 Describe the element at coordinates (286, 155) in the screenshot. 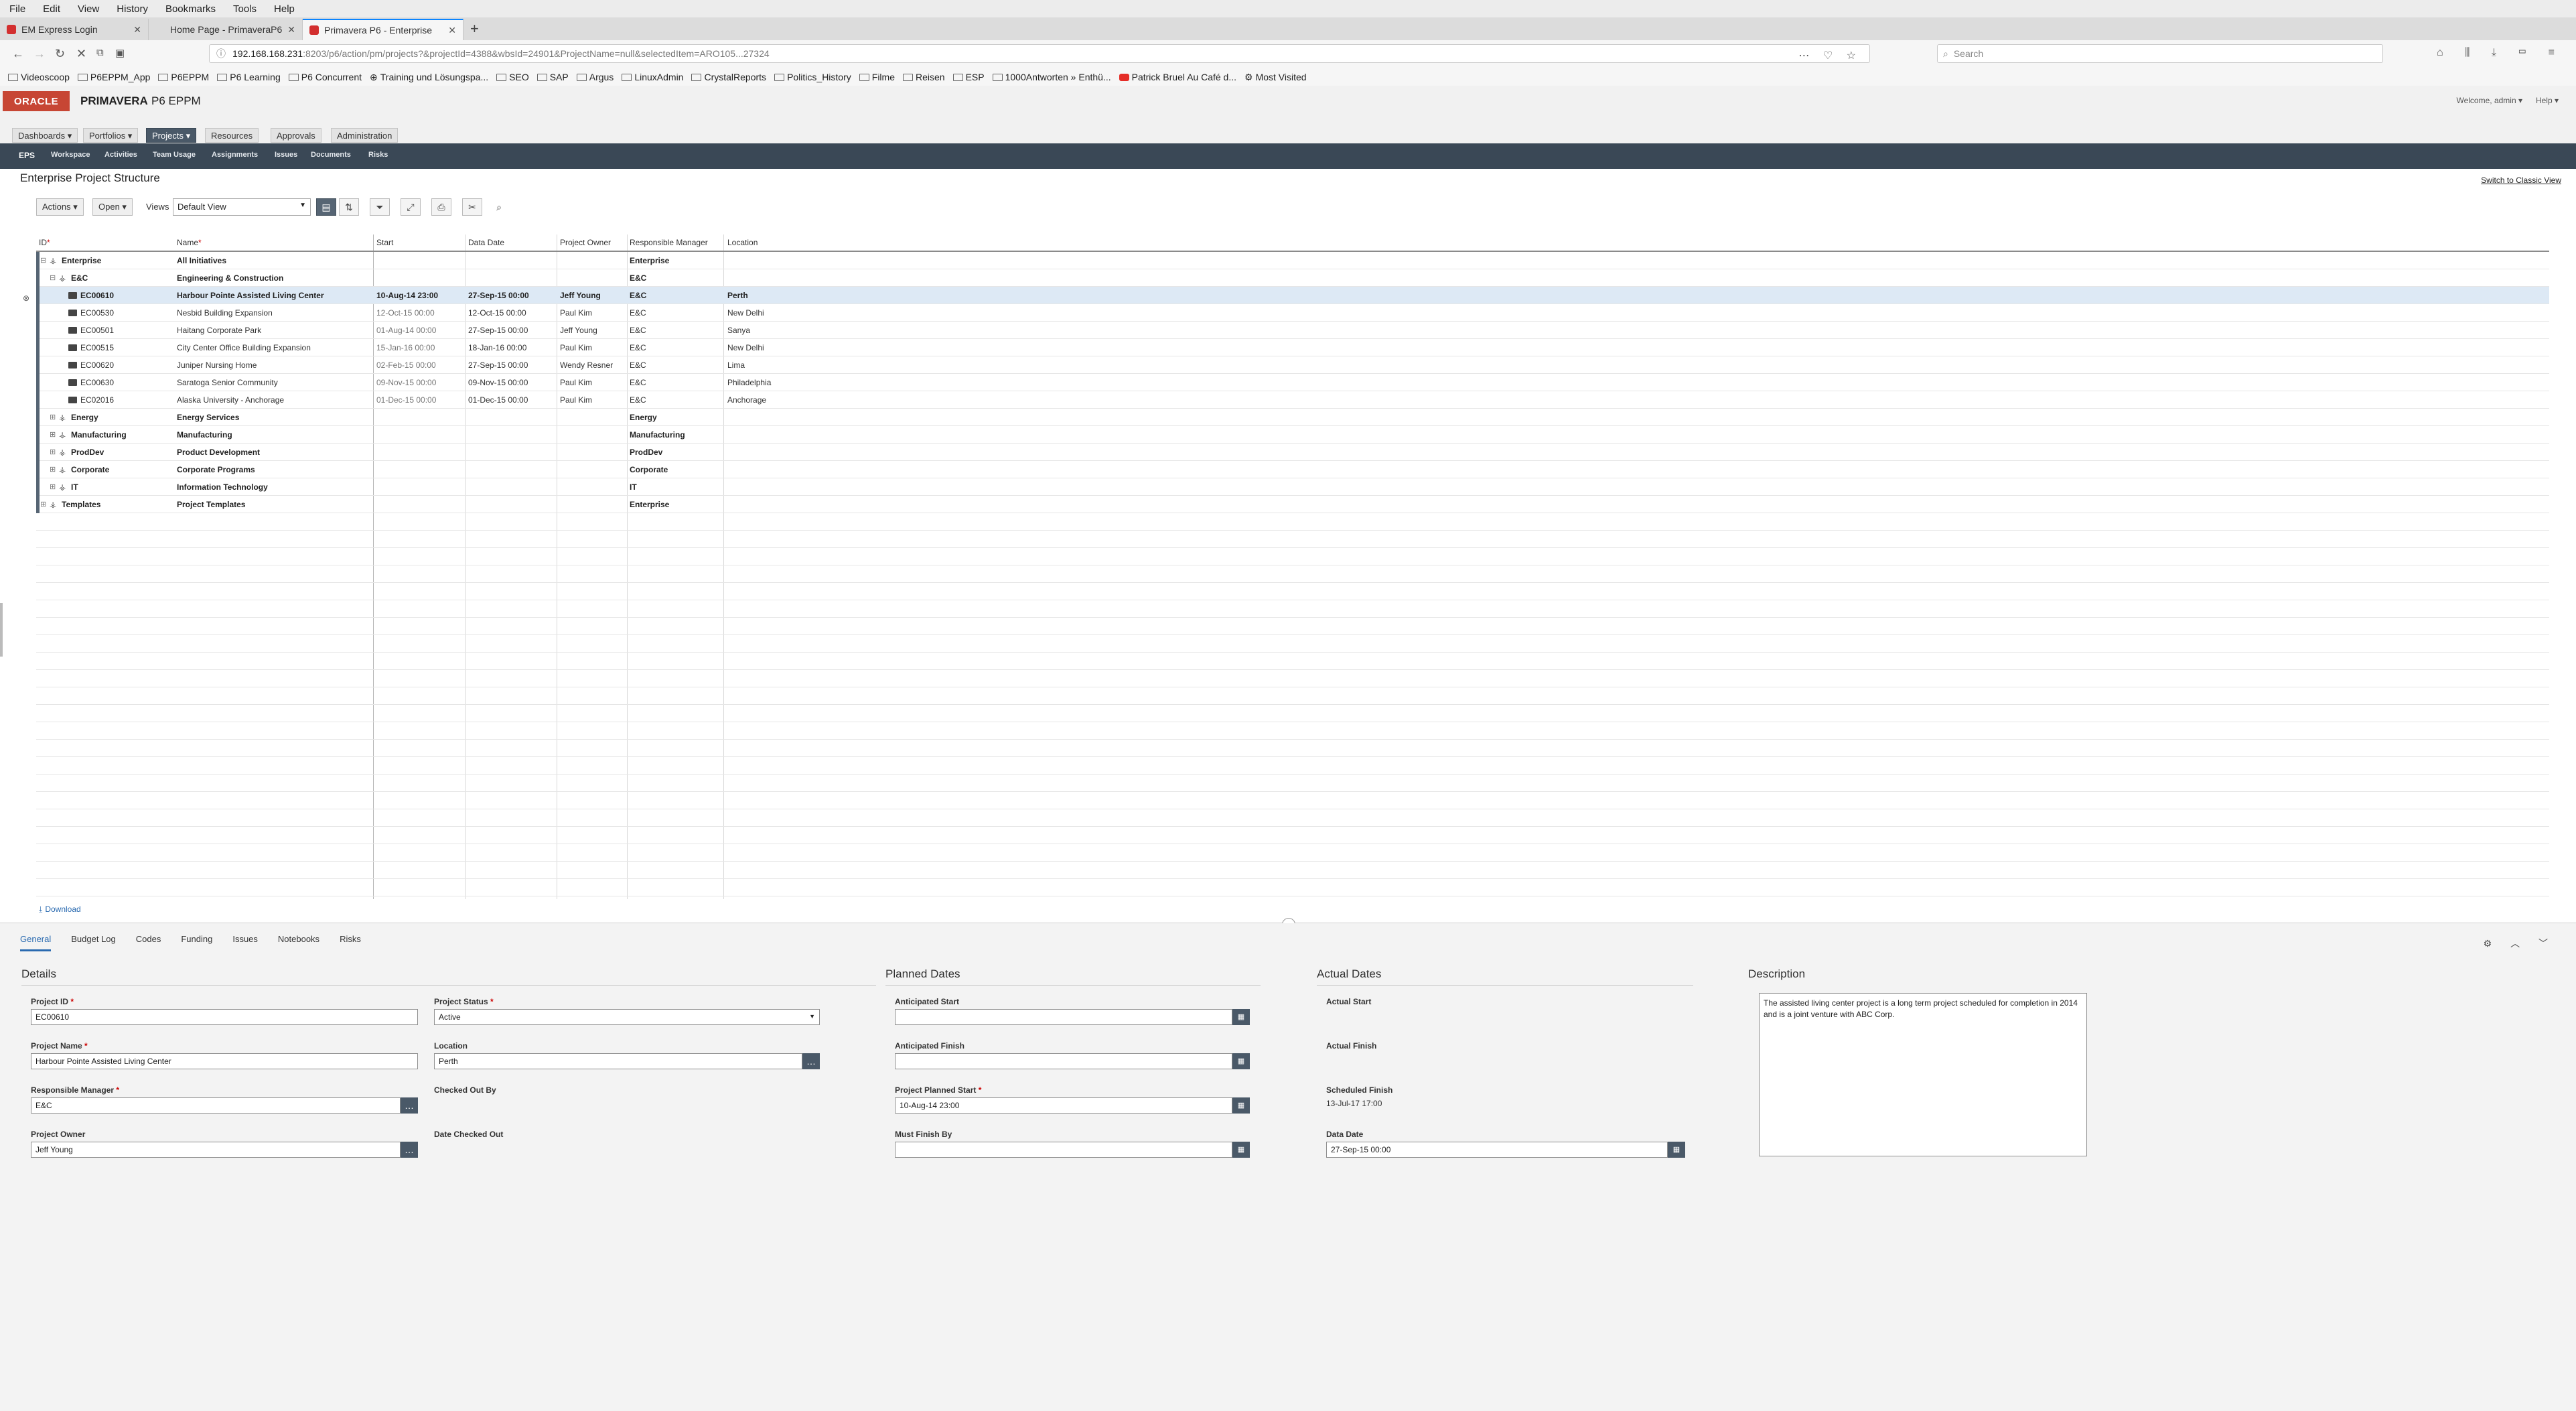

I see `subnav-issues: Issues` at that location.